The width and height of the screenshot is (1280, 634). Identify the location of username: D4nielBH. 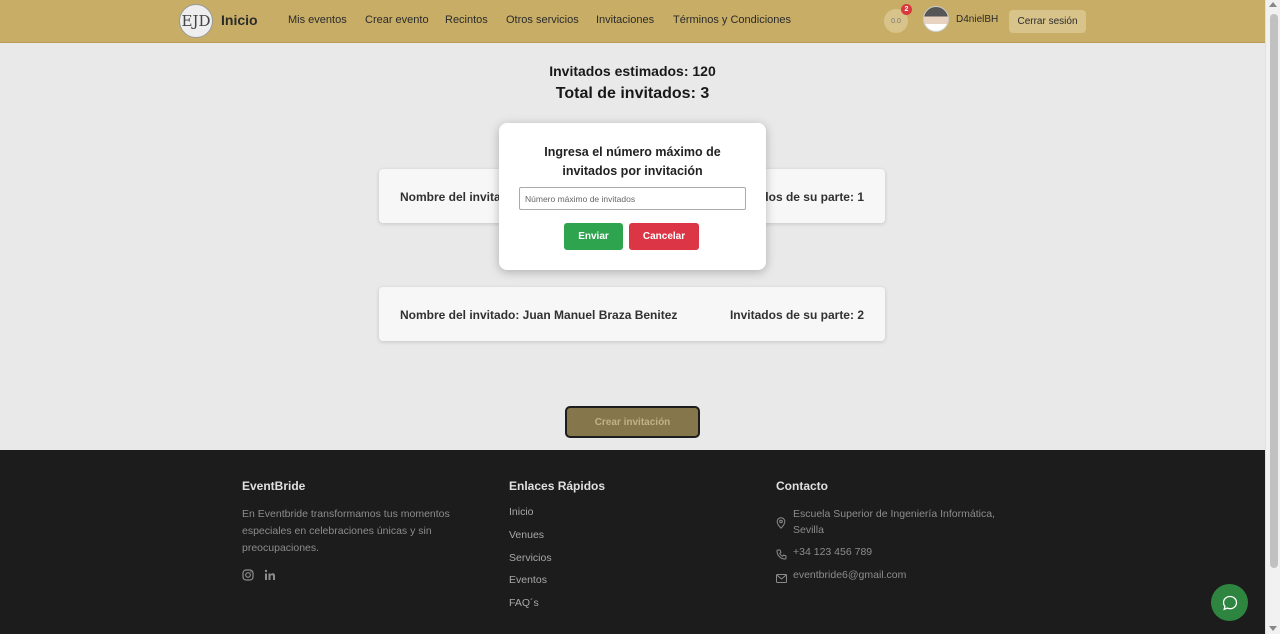
(977, 19).